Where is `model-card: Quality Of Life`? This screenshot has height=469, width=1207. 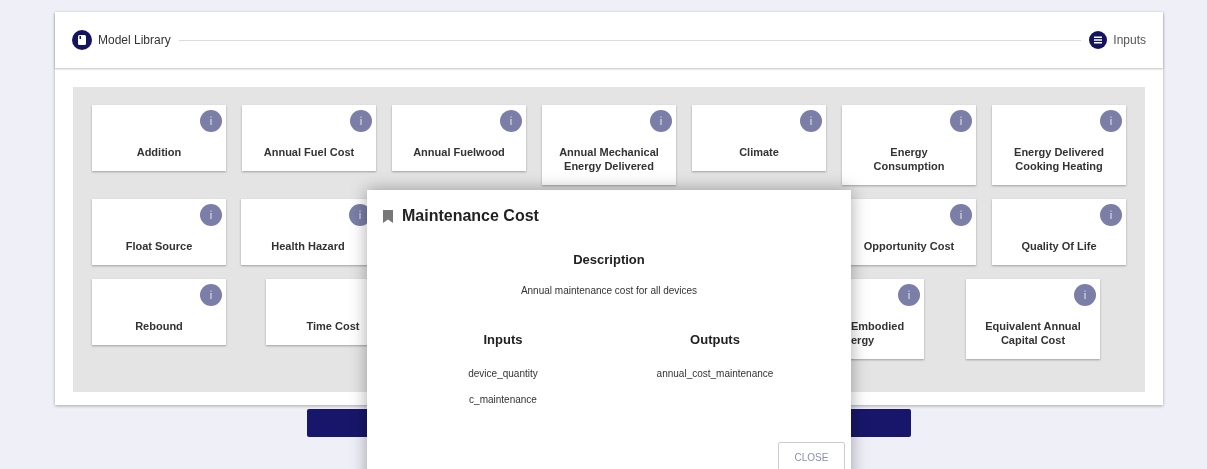
model-card: Quality Of Life is located at coordinates (1059, 232).